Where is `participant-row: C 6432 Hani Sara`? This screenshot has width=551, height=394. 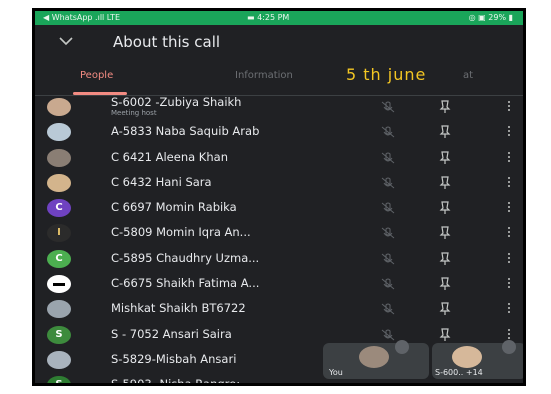 participant-row: C 6432 Hani Sara is located at coordinates (279, 183).